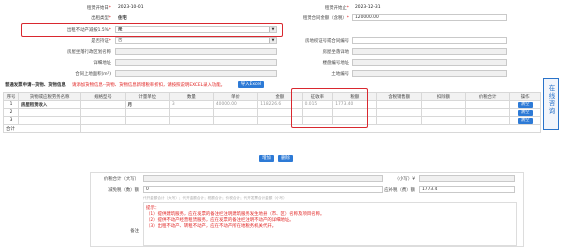 Image resolution: width=561 pixels, height=247 pixels. I want to click on table-row: 3 清空, so click(272, 120).